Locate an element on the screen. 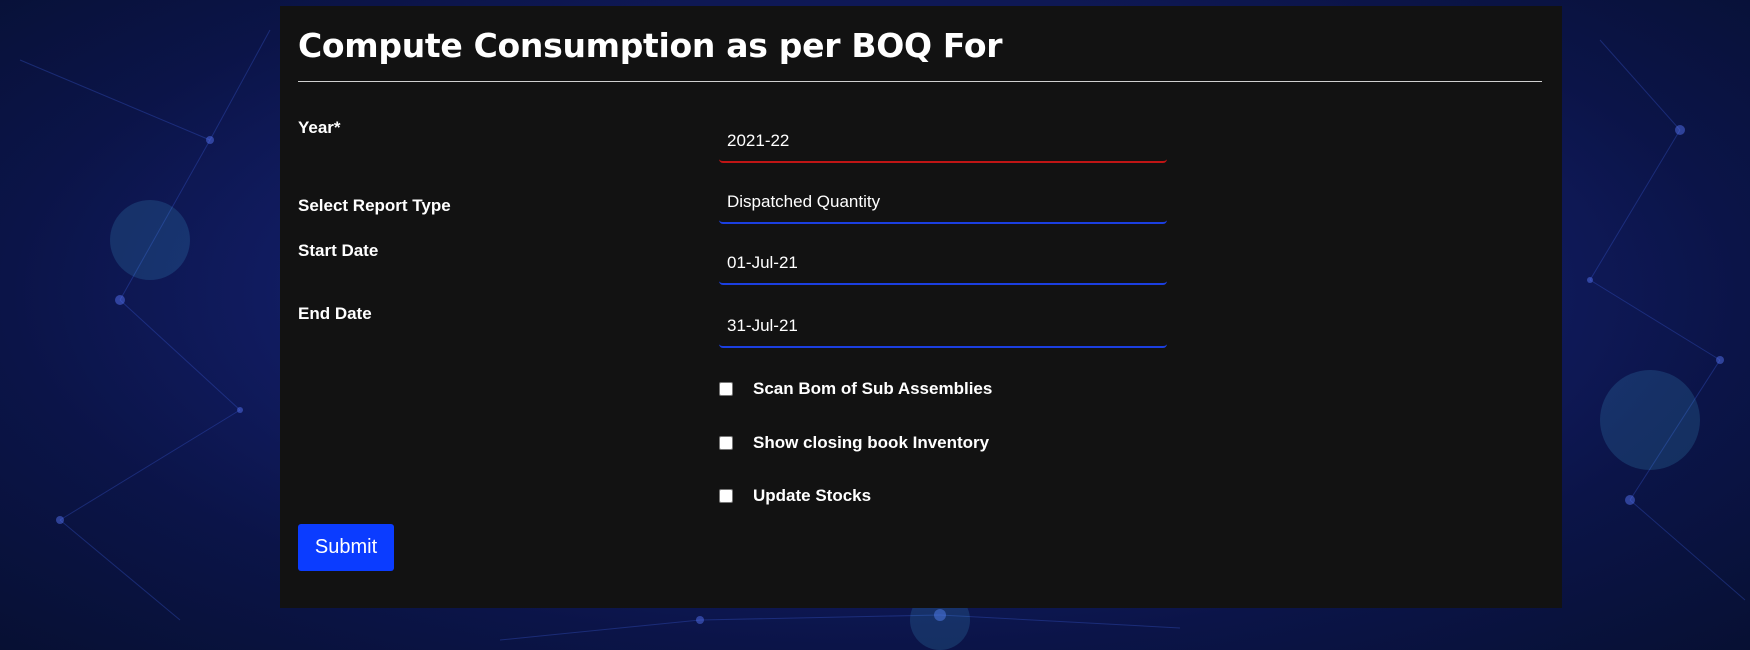 The width and height of the screenshot is (1750, 650). end-date-label: End Date is located at coordinates (335, 313).